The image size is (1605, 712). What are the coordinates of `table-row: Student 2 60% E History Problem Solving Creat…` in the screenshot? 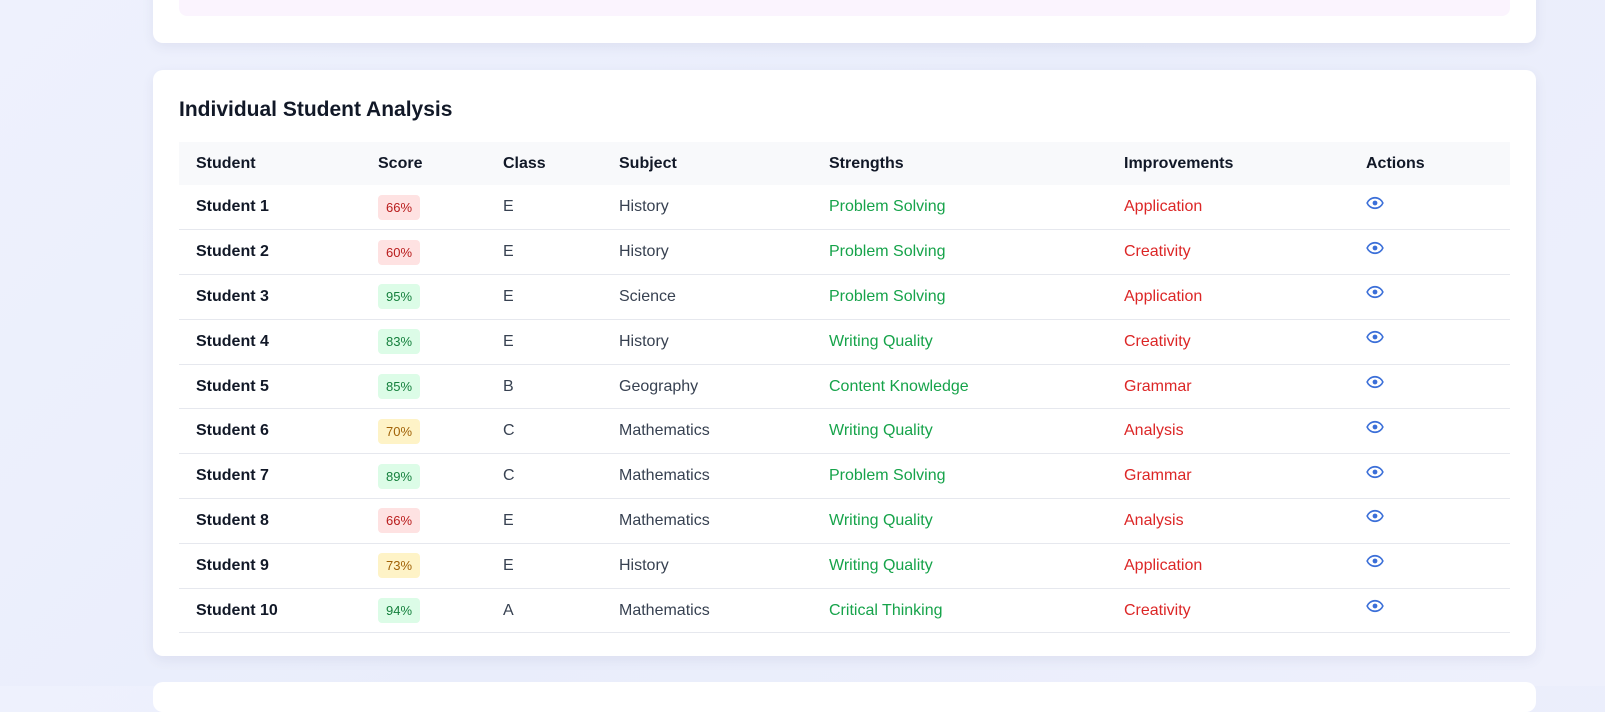 It's located at (844, 252).